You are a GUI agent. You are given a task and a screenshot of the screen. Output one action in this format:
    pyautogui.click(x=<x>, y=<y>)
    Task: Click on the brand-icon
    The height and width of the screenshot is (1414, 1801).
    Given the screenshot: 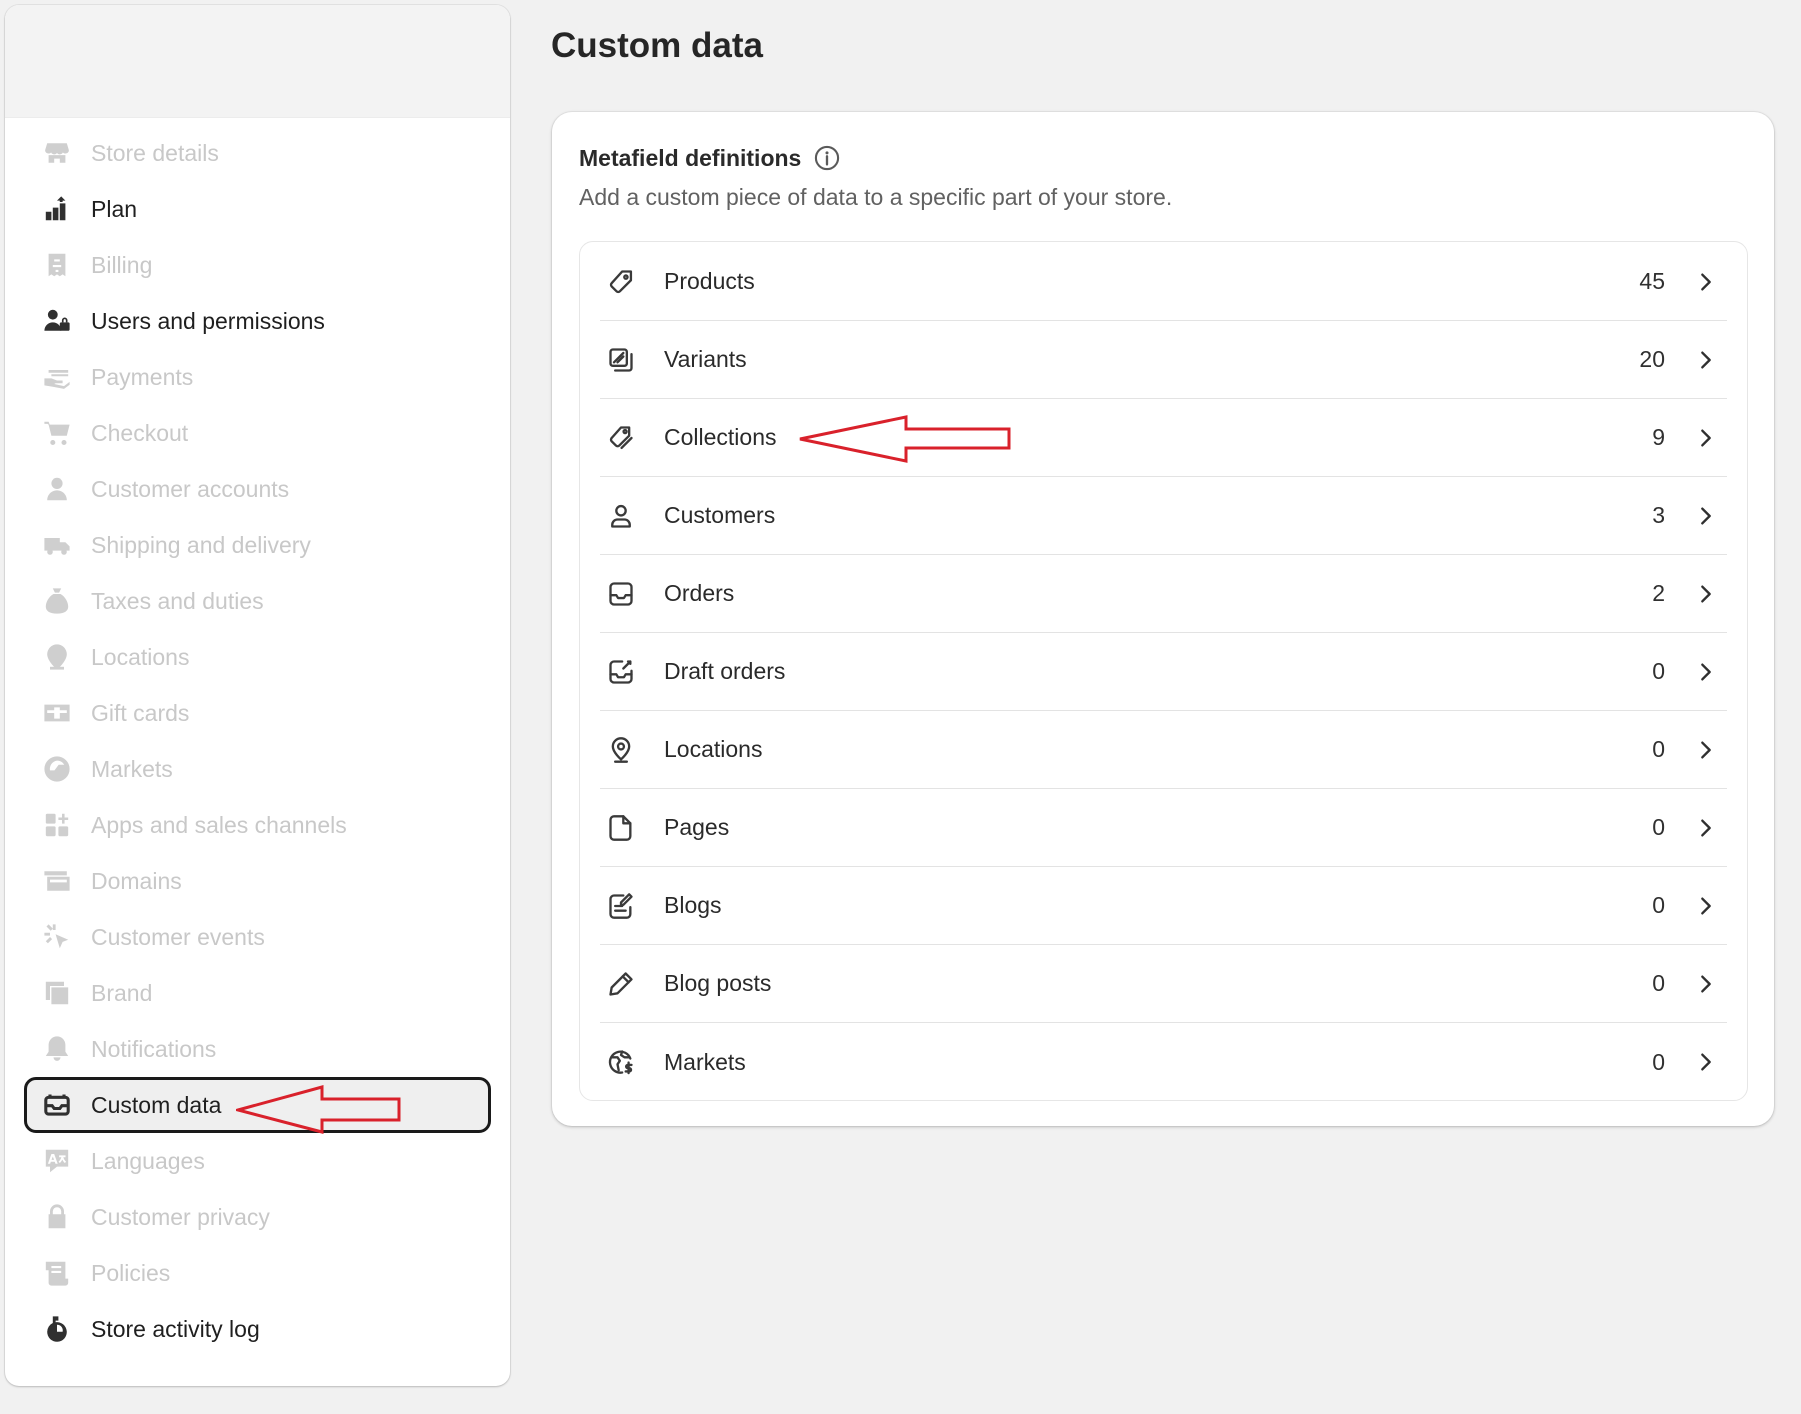 What is the action you would take?
    pyautogui.click(x=56, y=993)
    